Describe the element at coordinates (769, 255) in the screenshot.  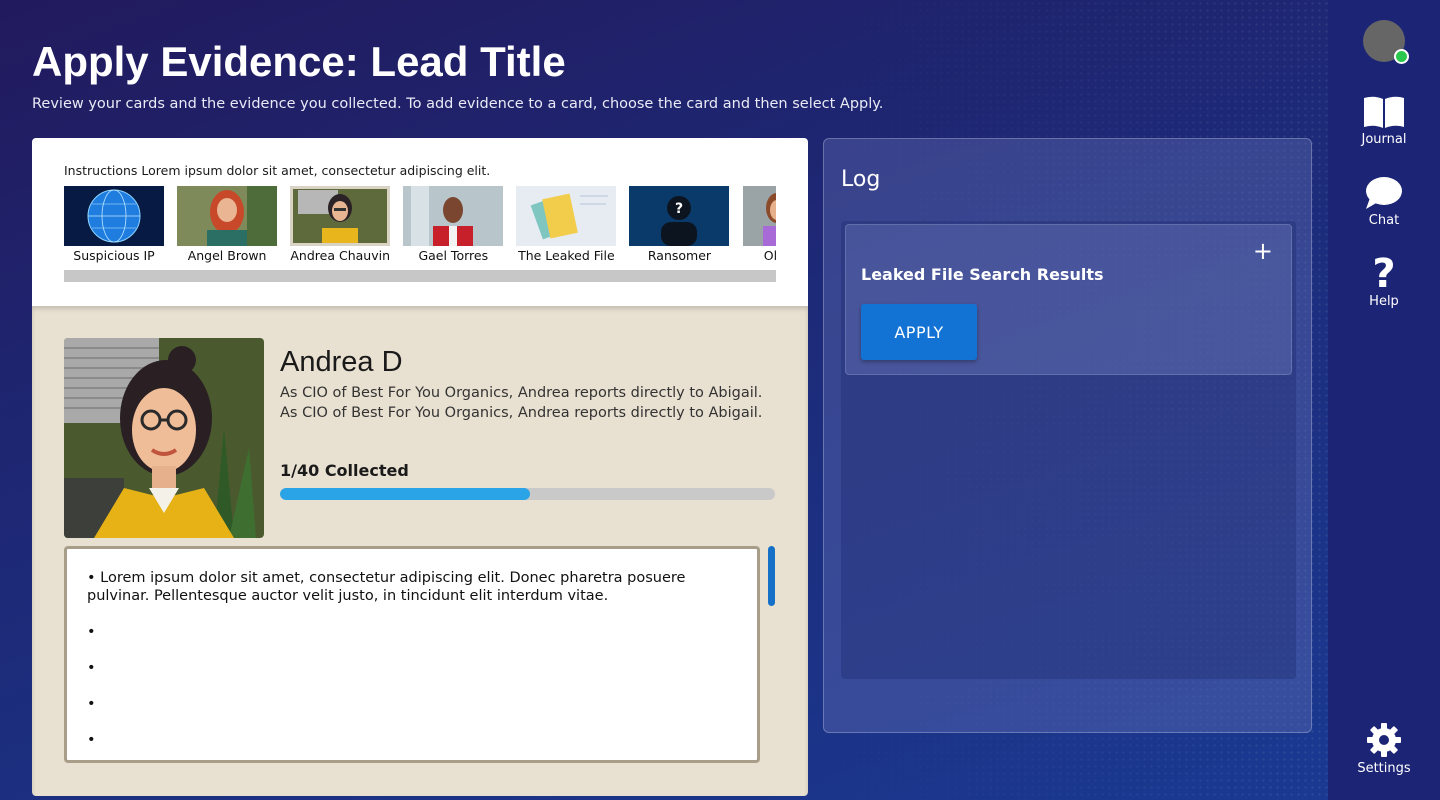
I see `card-label: Olivia Jac` at that location.